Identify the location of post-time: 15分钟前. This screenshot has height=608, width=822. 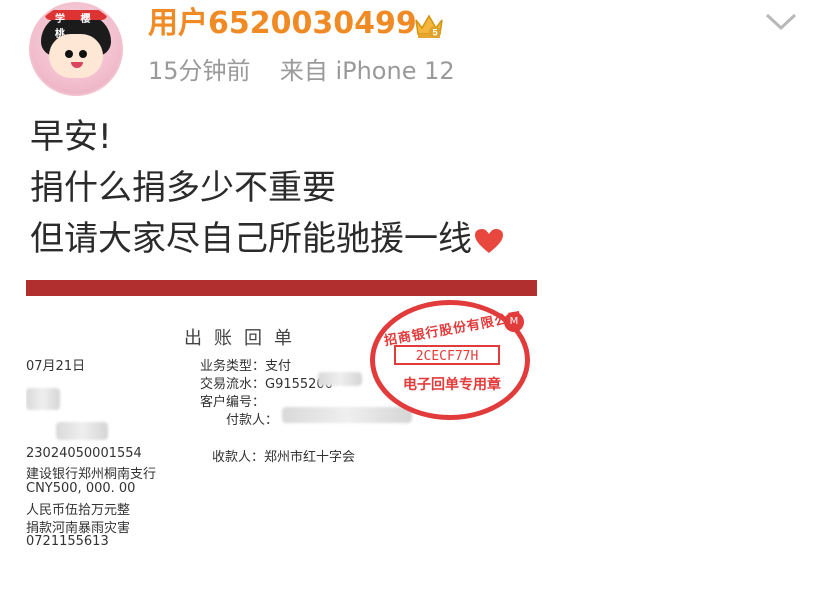
(199, 71).